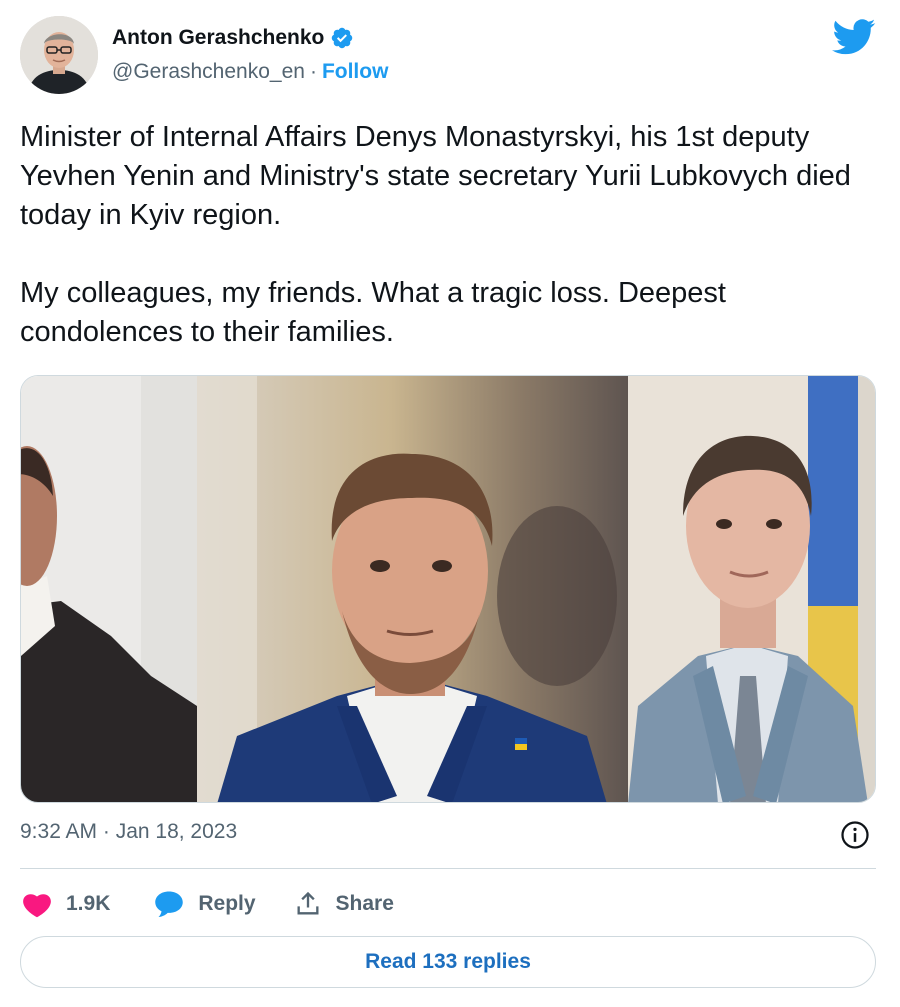 The height and width of the screenshot is (1007, 900). Describe the element at coordinates (364, 903) in the screenshot. I see `share-label: Share` at that location.